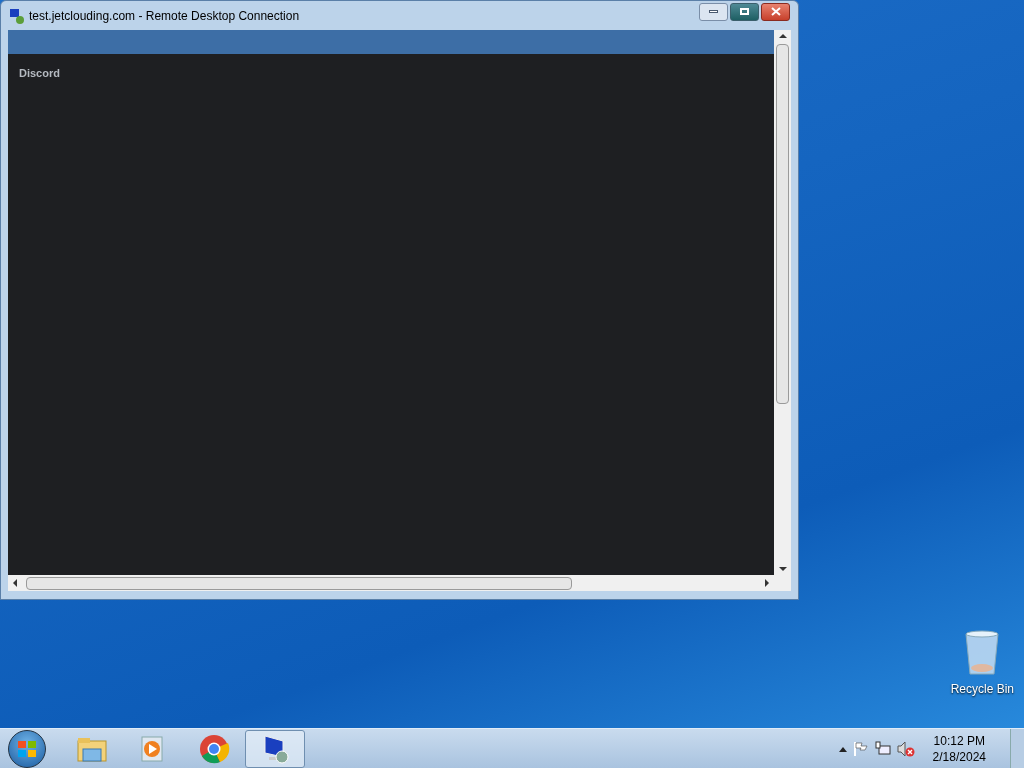 This screenshot has width=1024, height=768. Describe the element at coordinates (860, 748) in the screenshot. I see `flag-icon` at that location.